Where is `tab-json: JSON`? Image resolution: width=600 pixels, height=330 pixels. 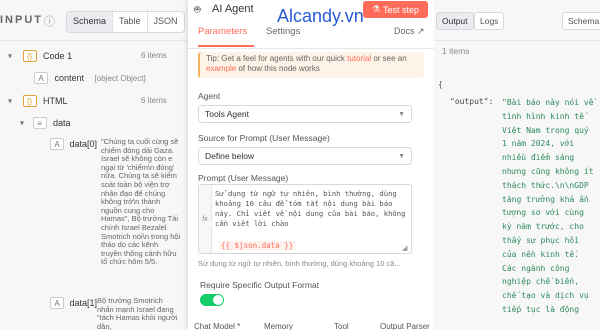 tab-json: JSON is located at coordinates (166, 22).